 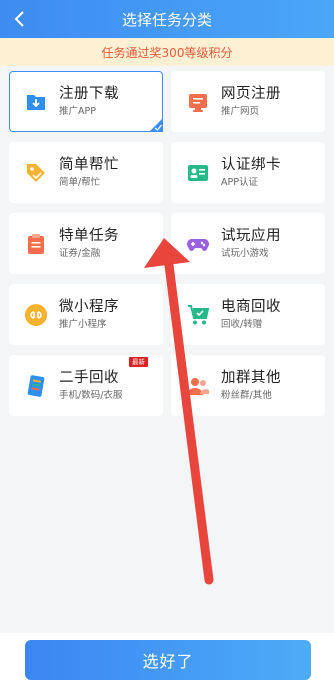 What do you see at coordinates (251, 94) in the screenshot?
I see `category-name: 网页注册` at bounding box center [251, 94].